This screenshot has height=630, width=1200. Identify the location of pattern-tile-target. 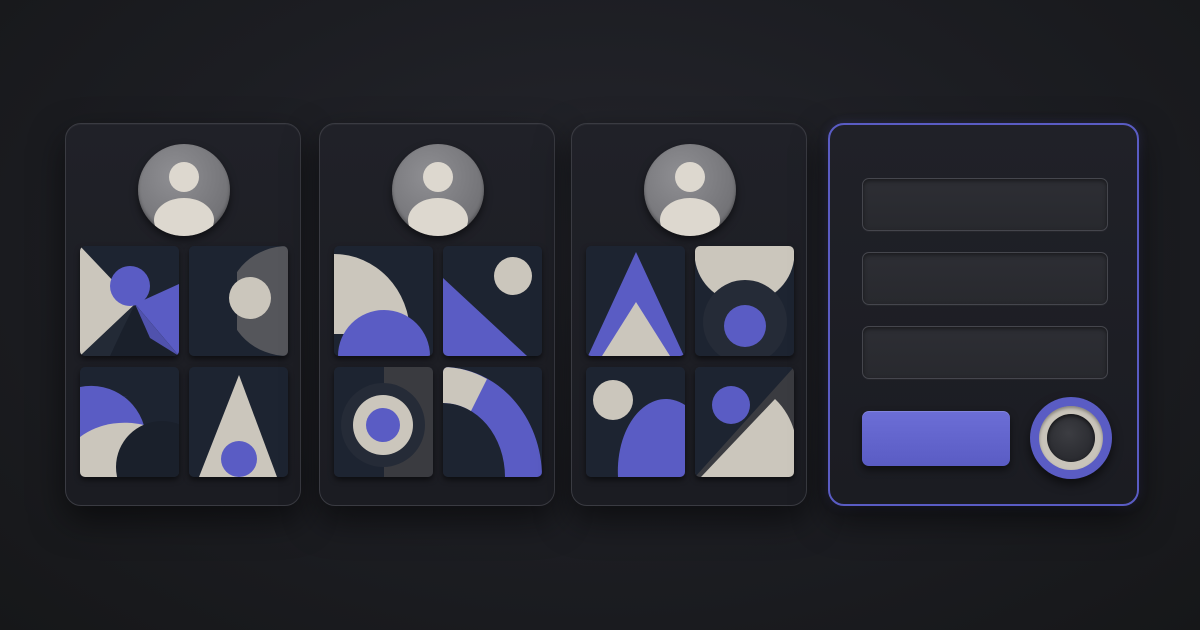
(383, 422).